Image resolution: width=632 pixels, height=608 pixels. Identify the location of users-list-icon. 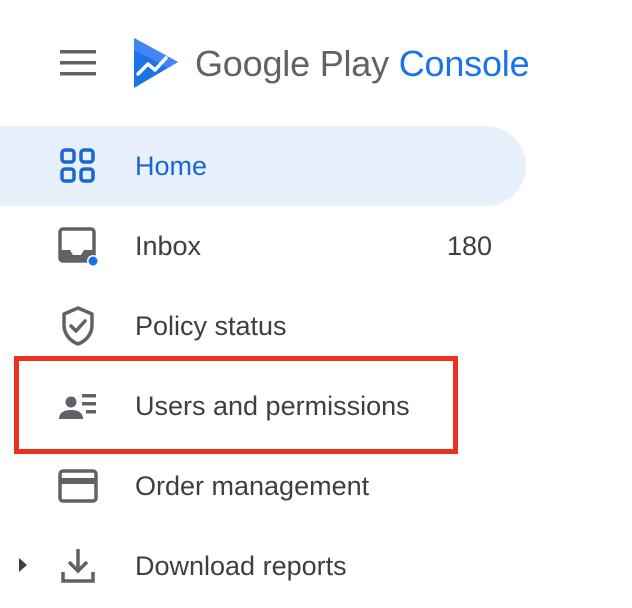
(77, 406).